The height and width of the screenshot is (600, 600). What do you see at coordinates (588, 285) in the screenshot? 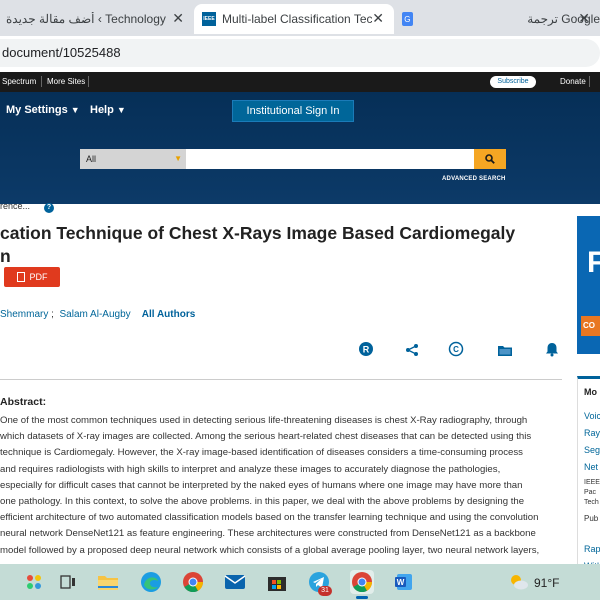
I see `advertisement-banner: F CO` at bounding box center [588, 285].